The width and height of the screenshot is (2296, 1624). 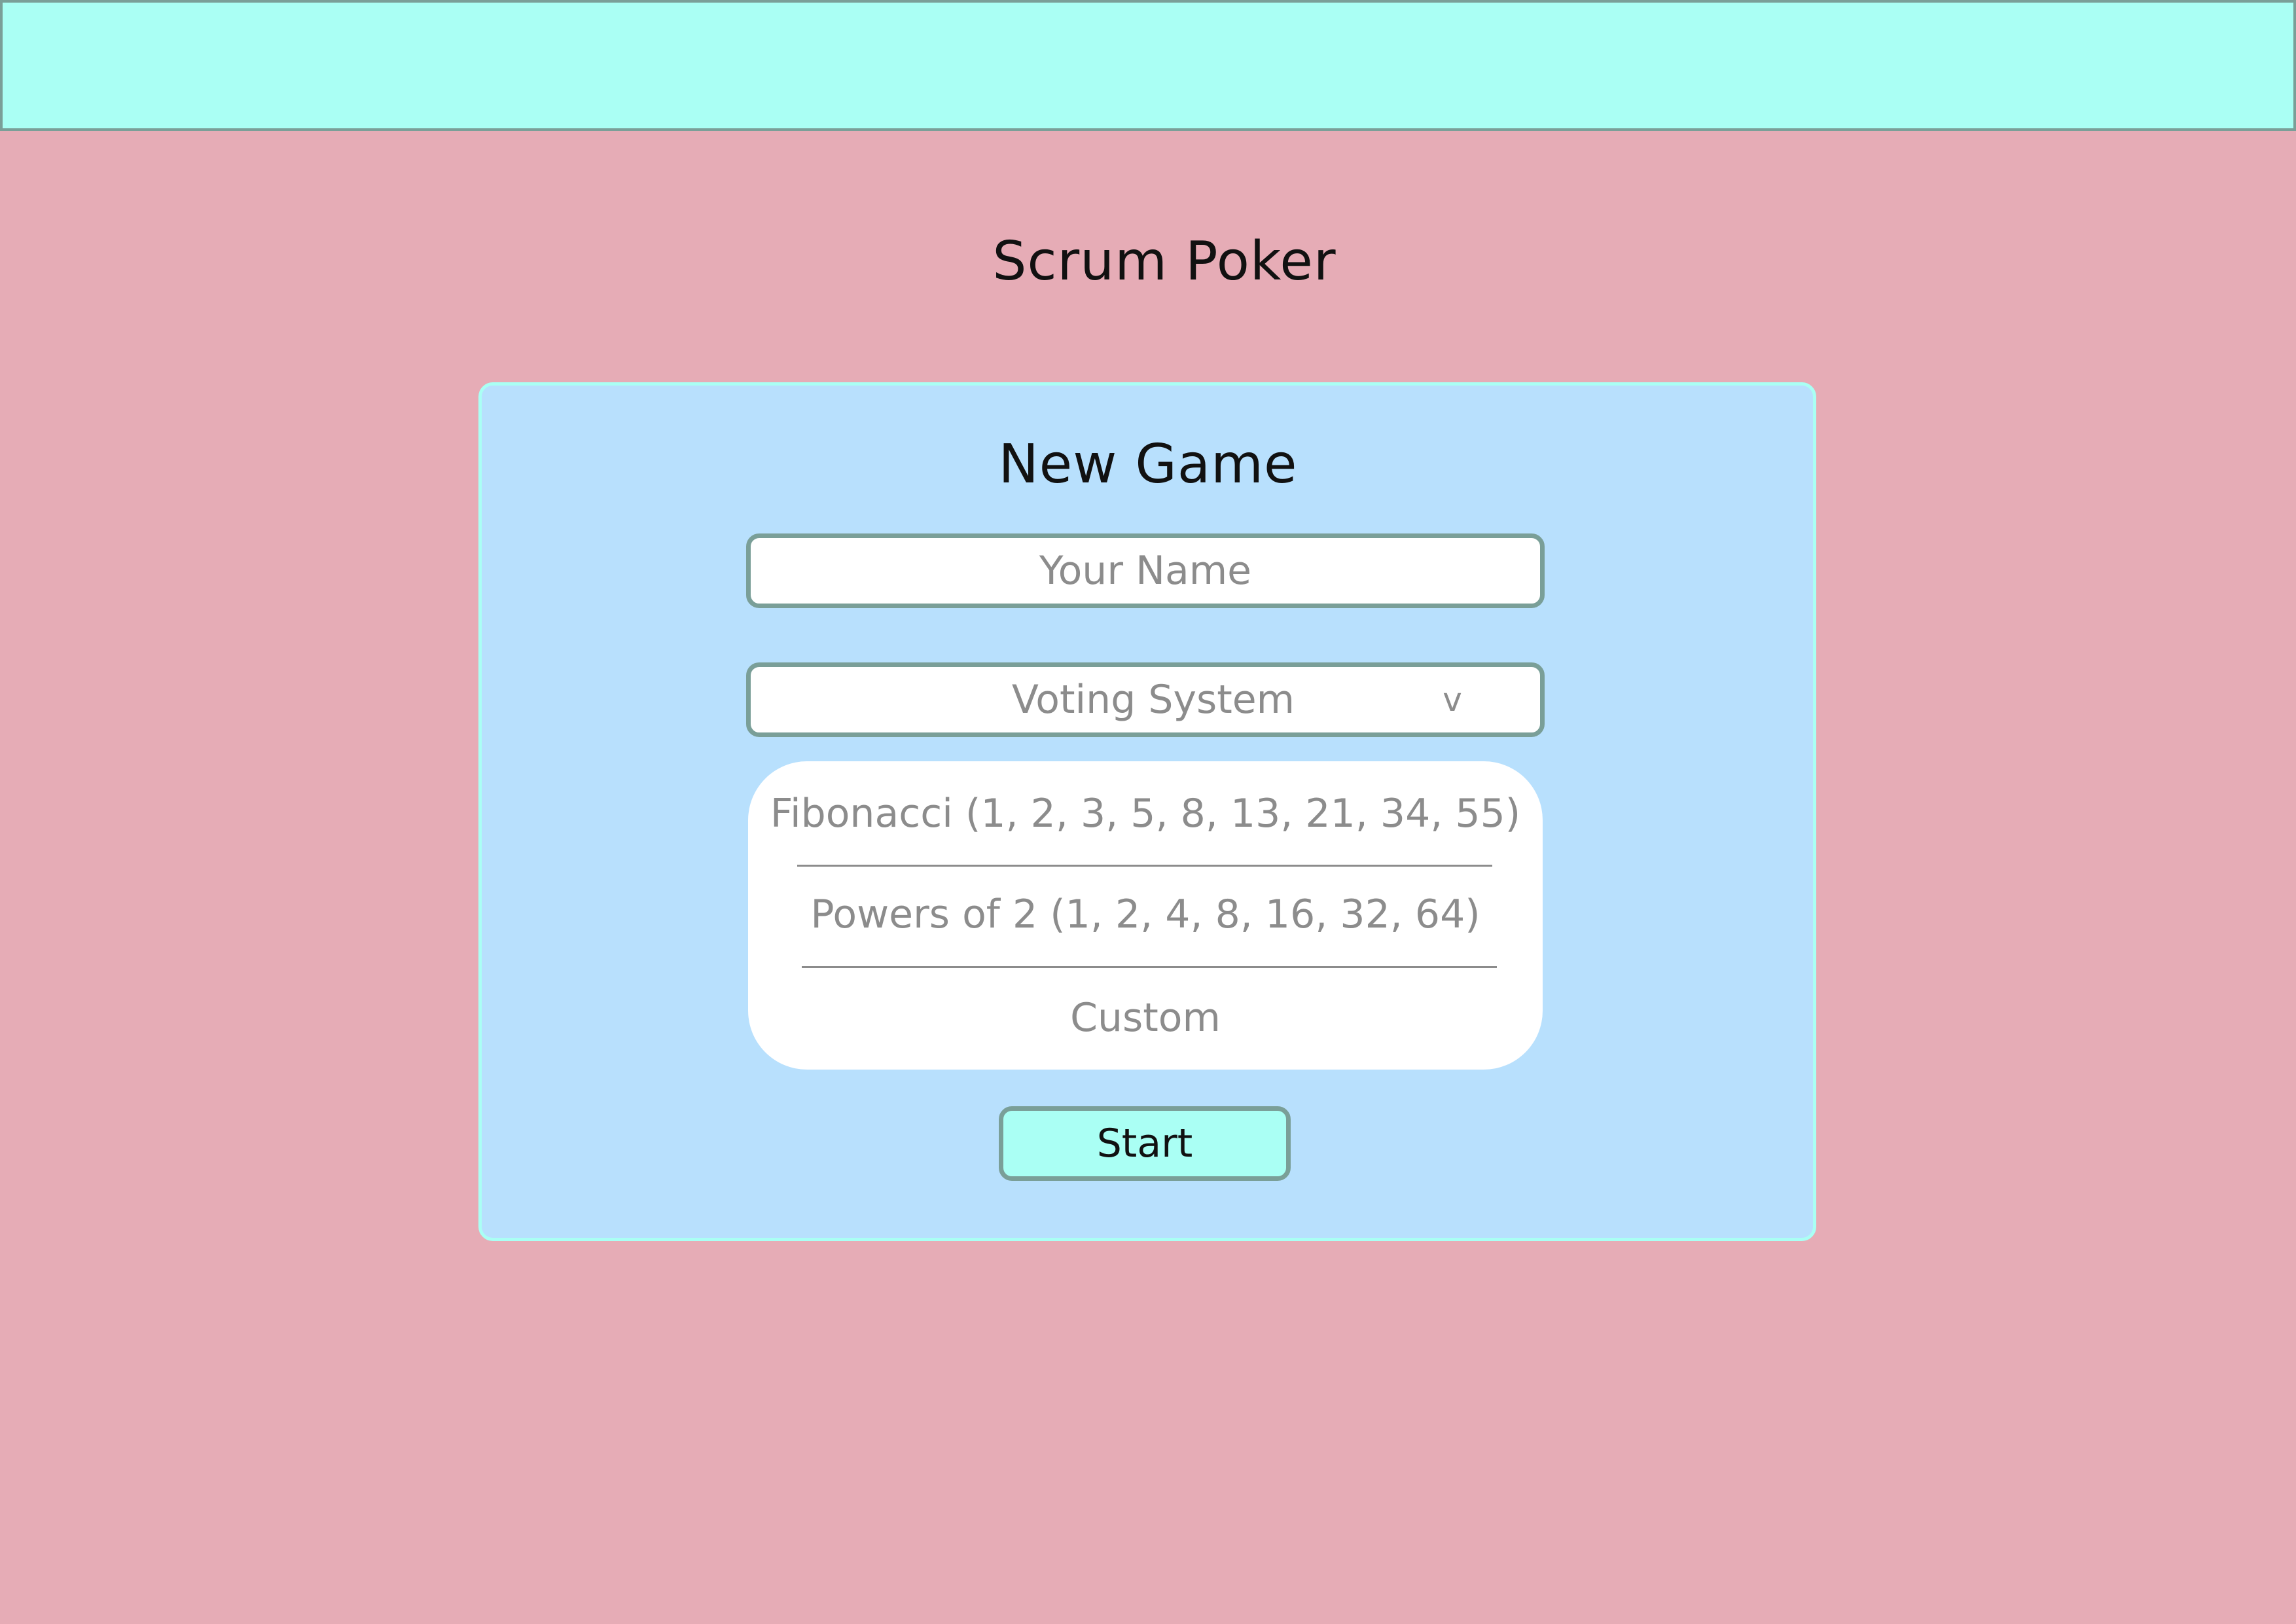 I want to click on your-name-input, so click(x=1145, y=570).